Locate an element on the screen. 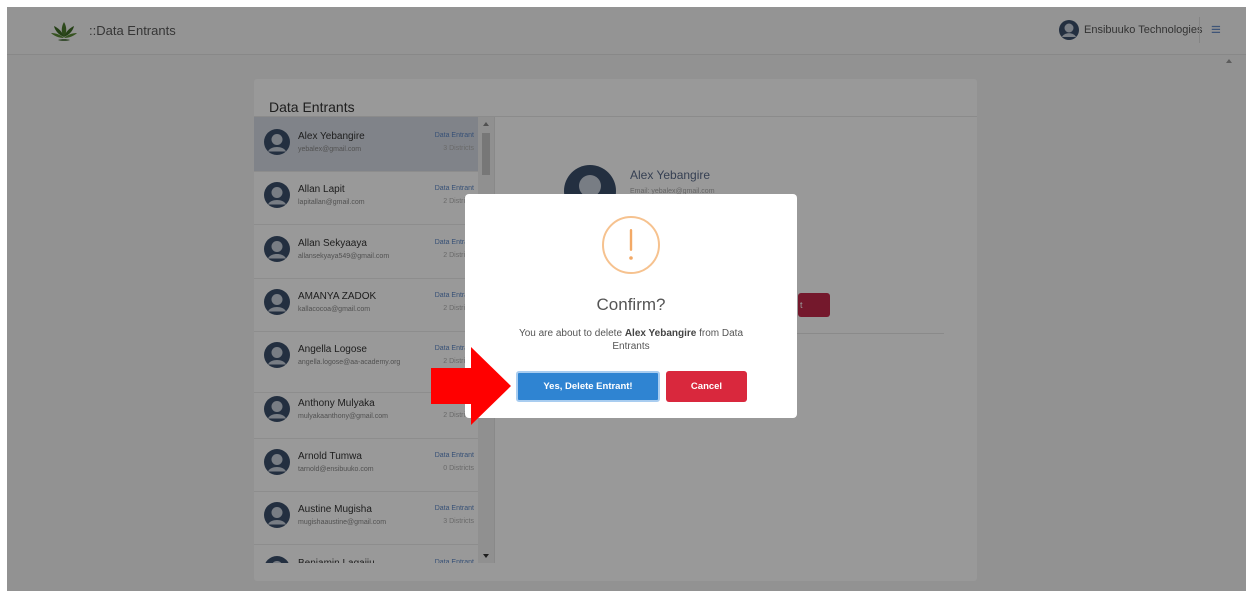  dialog-title: Confirm? is located at coordinates (631, 304).